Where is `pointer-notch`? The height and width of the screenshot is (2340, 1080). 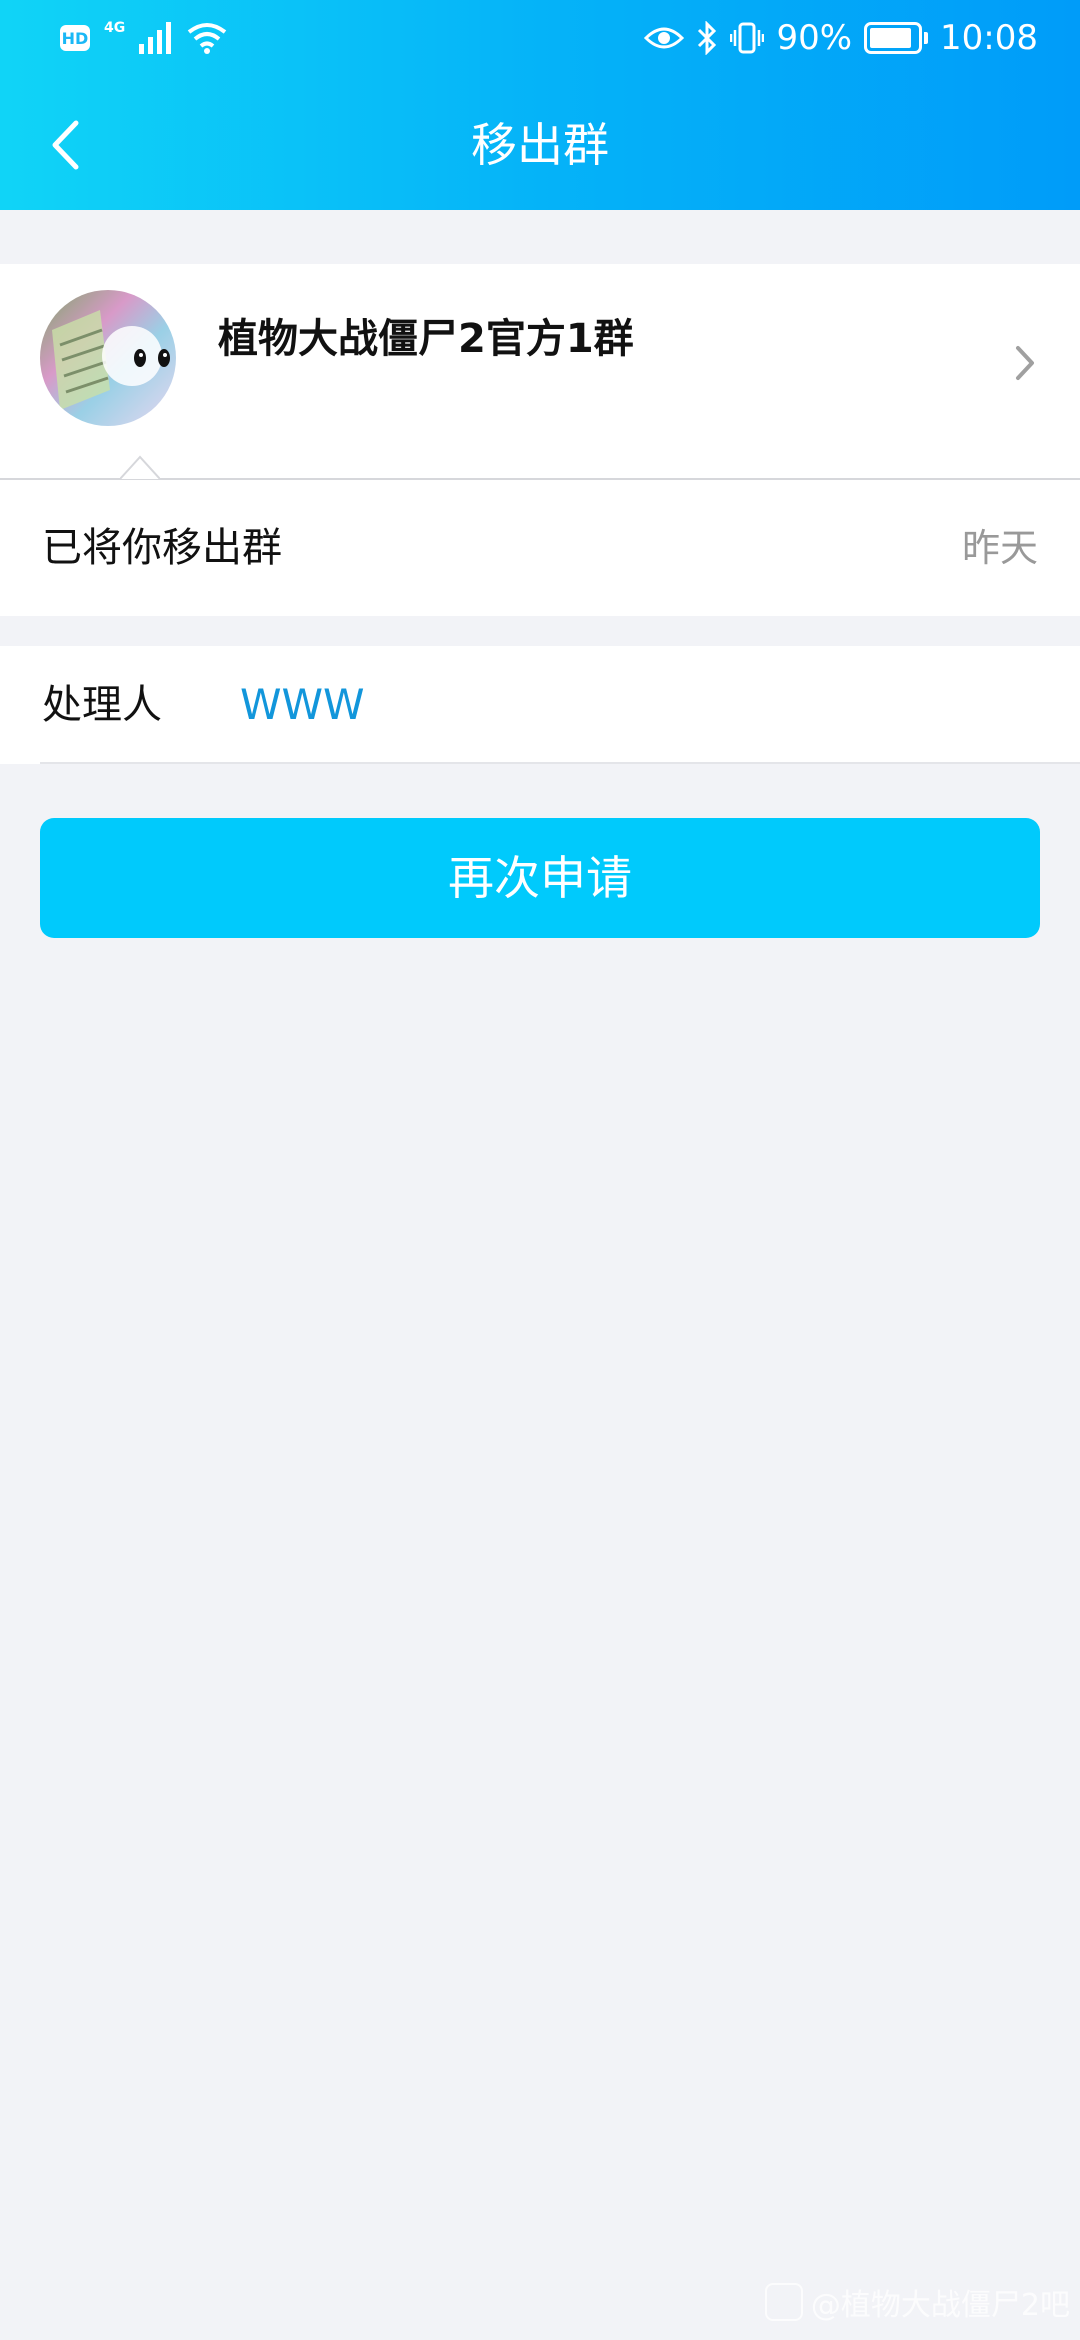 pointer-notch is located at coordinates (140, 467).